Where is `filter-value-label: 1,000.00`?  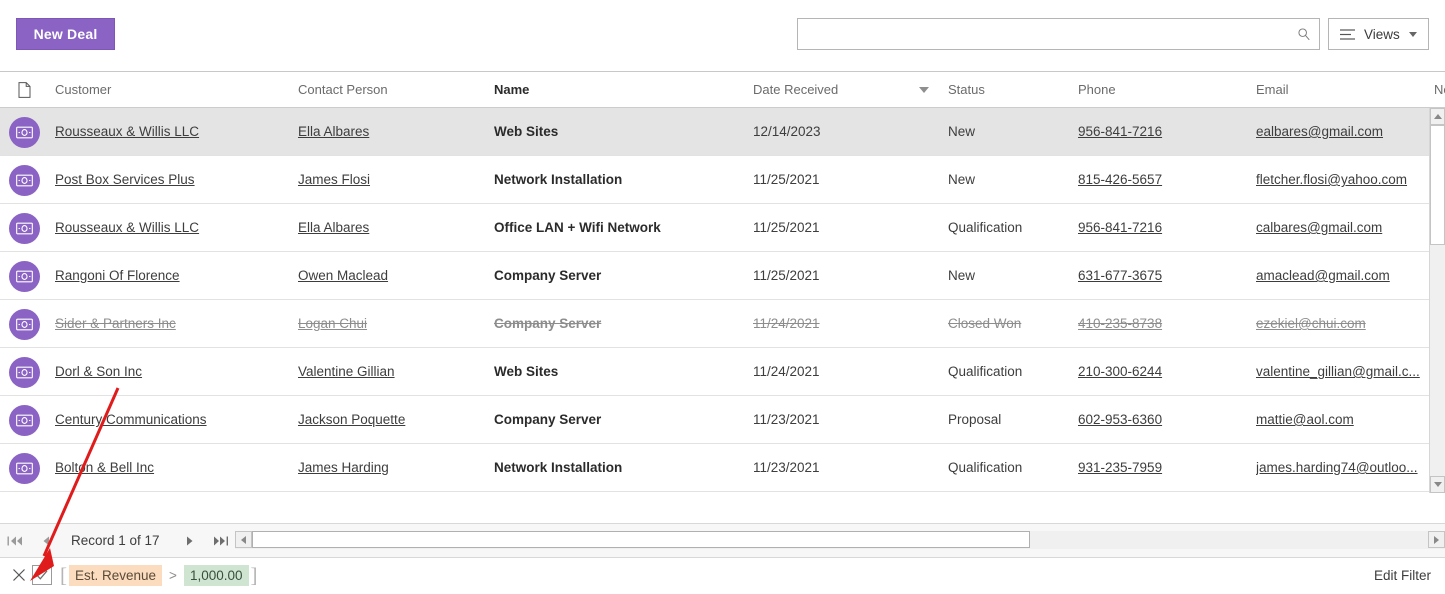
filter-value-label: 1,000.00 is located at coordinates (216, 575).